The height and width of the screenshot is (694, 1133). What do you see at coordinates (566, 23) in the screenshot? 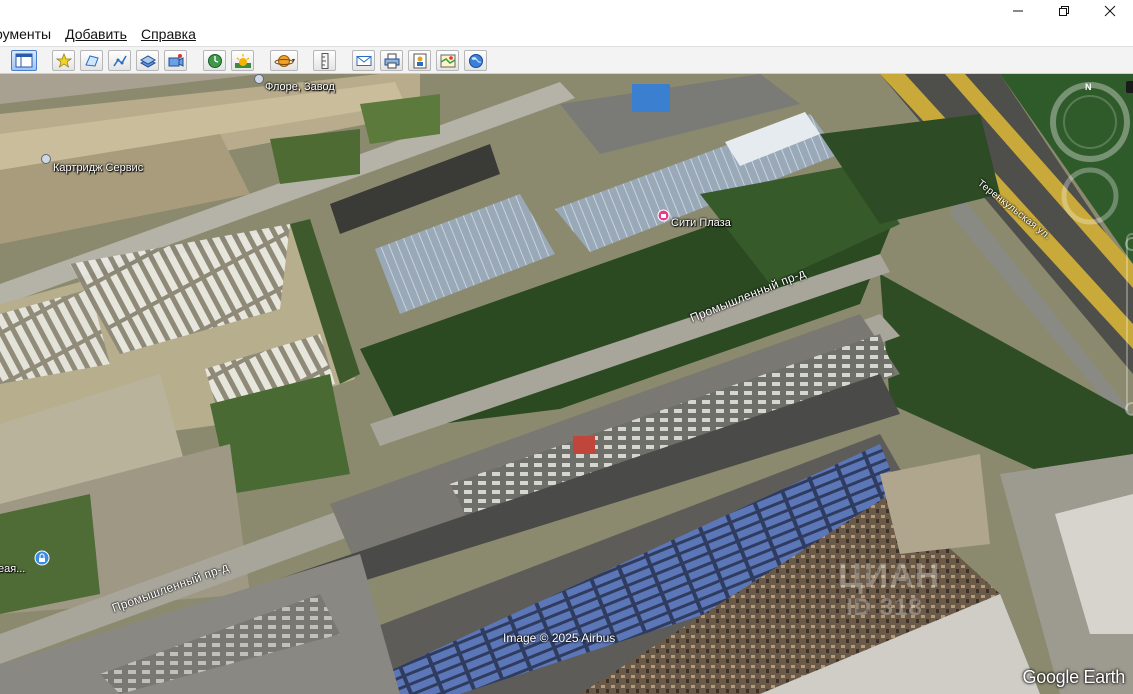
I see `title-menu-bar: рументы Добавить Справка` at bounding box center [566, 23].